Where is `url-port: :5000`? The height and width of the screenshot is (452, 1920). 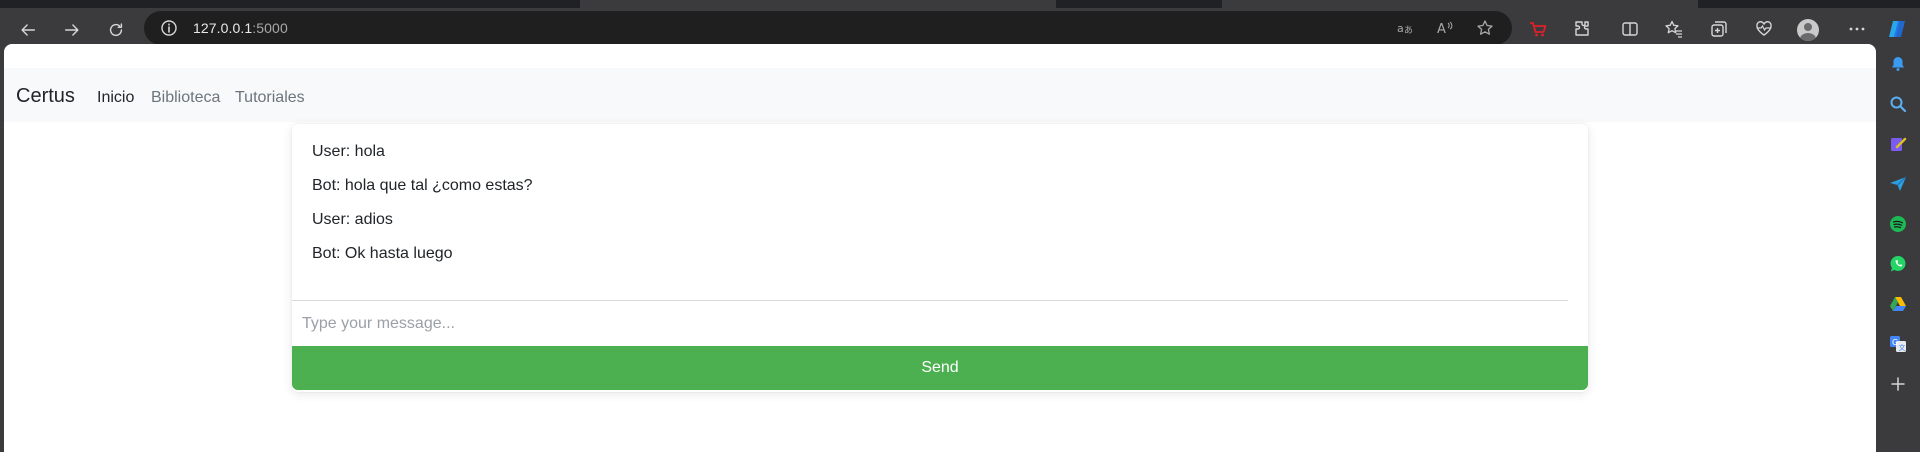
url-port: :5000 is located at coordinates (270, 28).